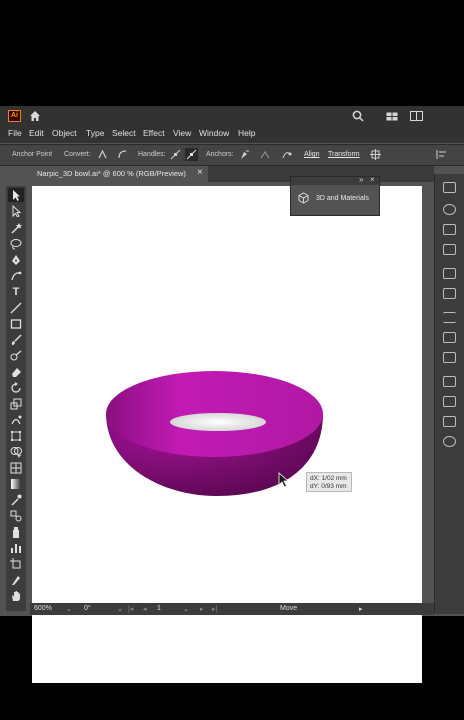  I want to click on menu-type: Type, so click(95, 133).